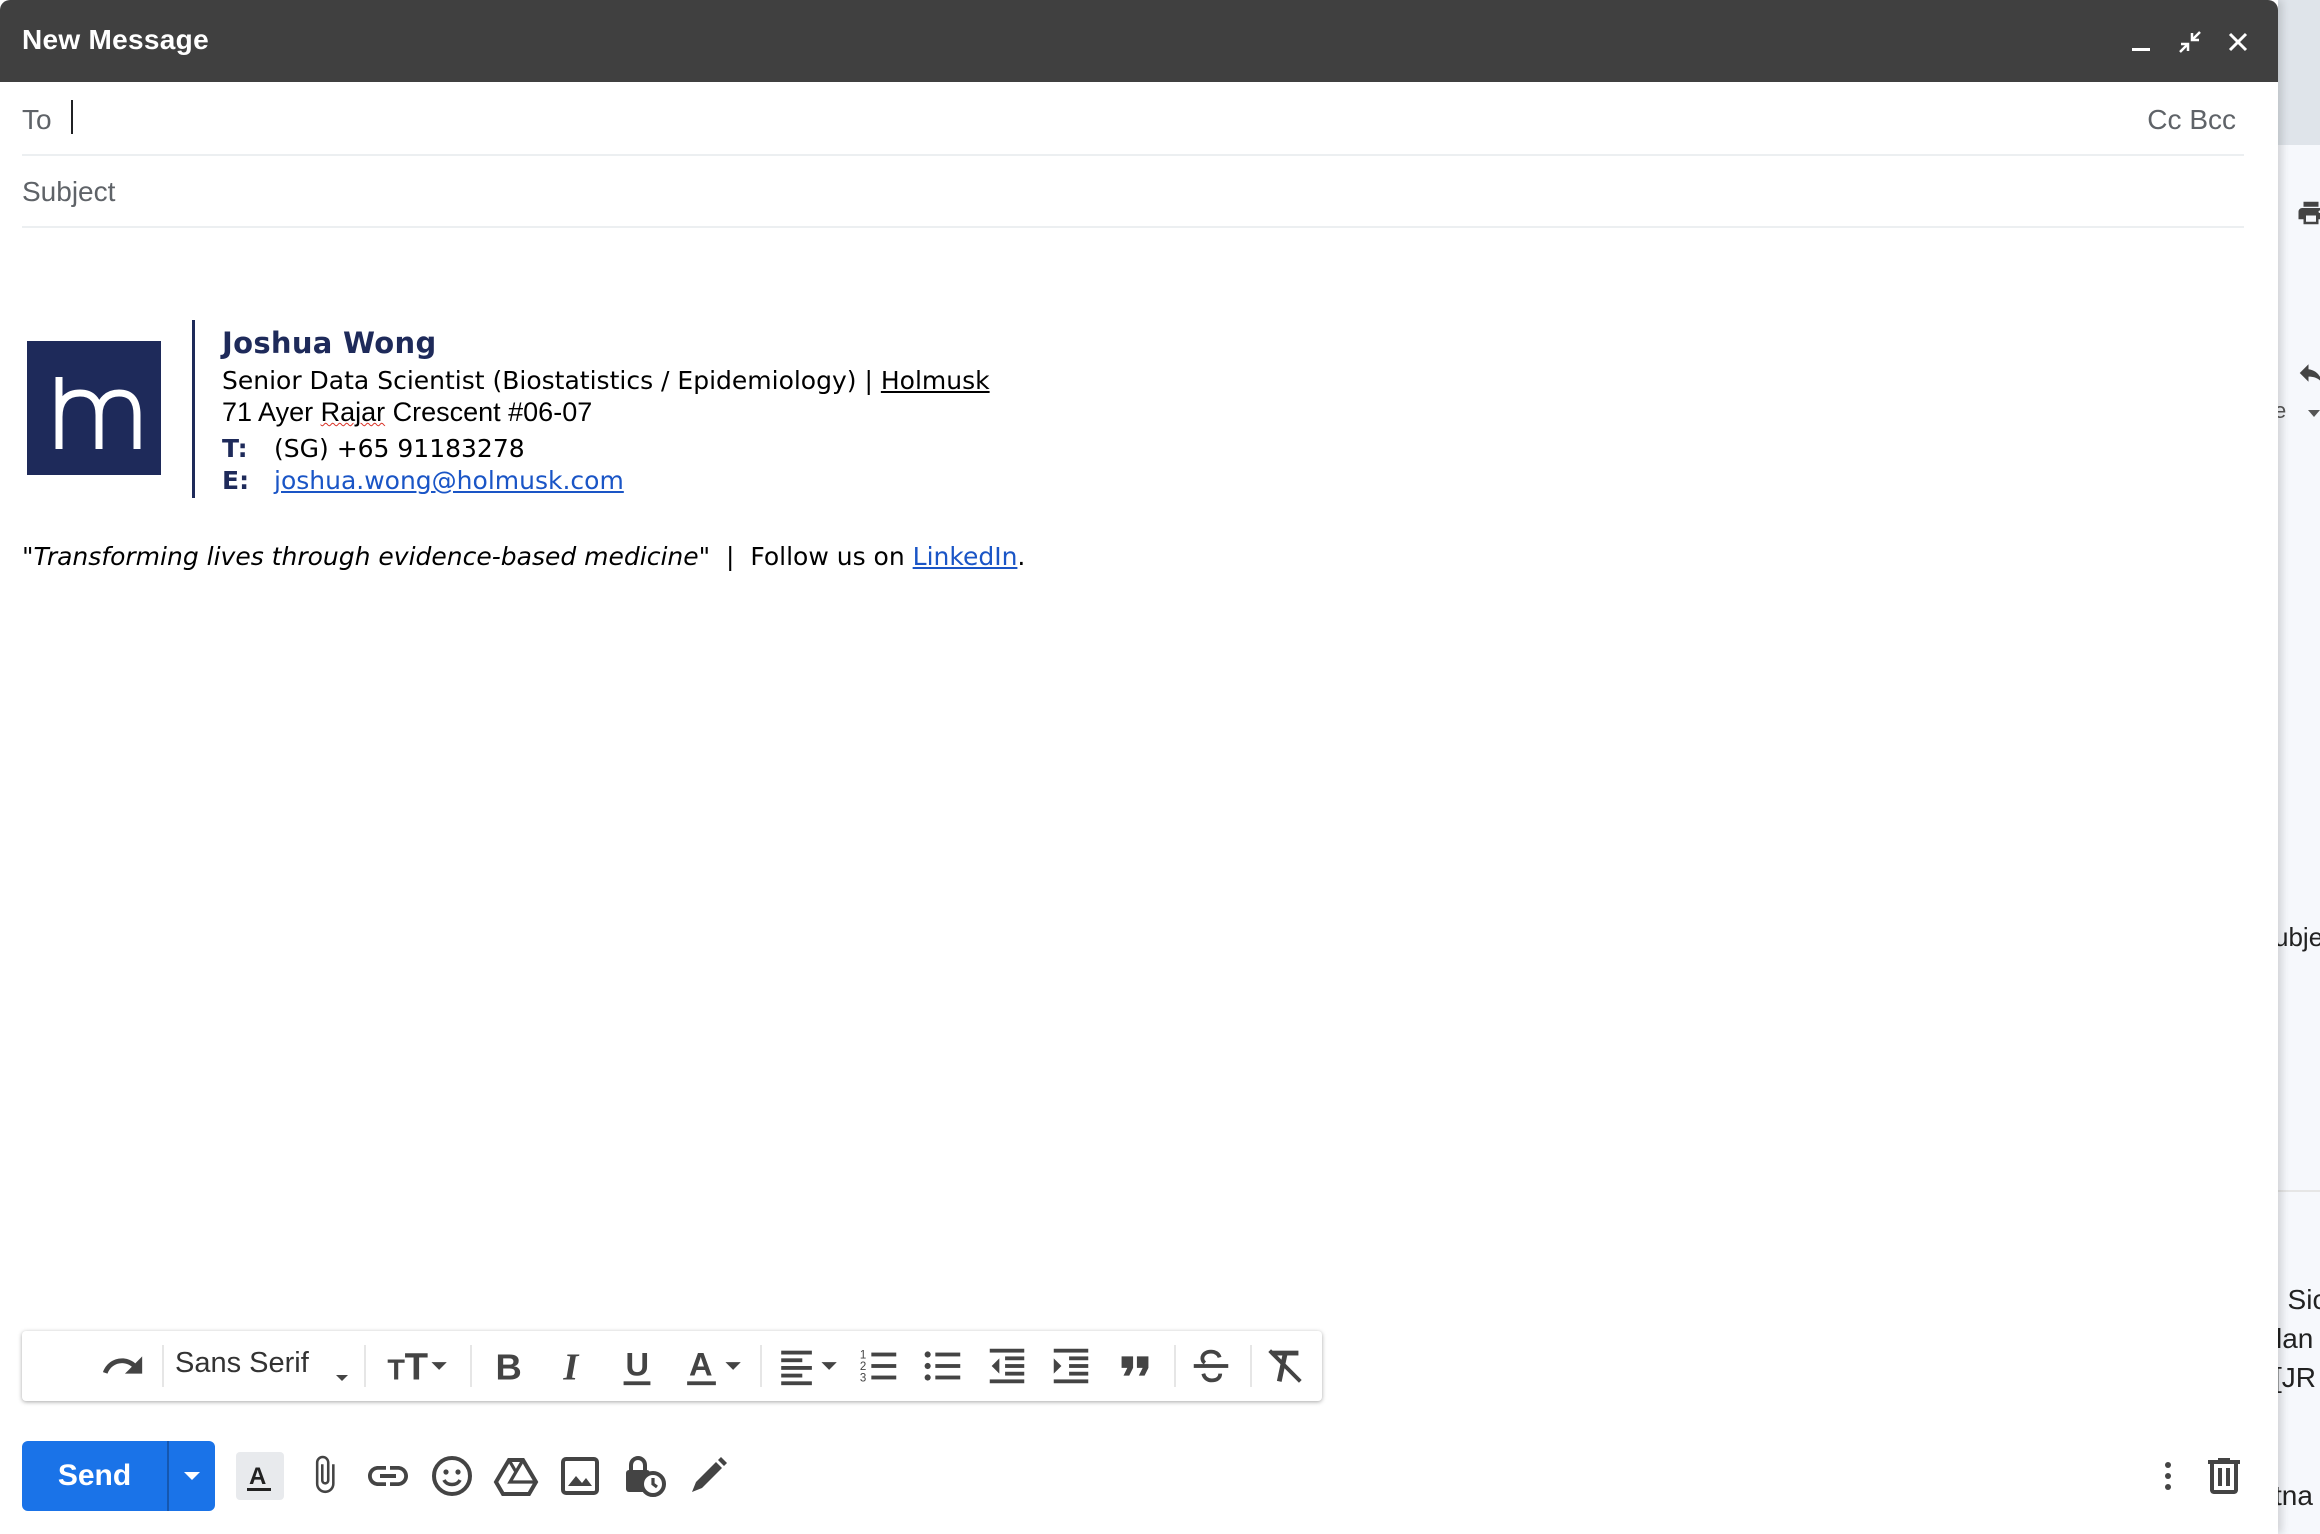 This screenshot has width=2320, height=1534. Describe the element at coordinates (2190, 42) in the screenshot. I see `exit-fullscreen-icon` at that location.